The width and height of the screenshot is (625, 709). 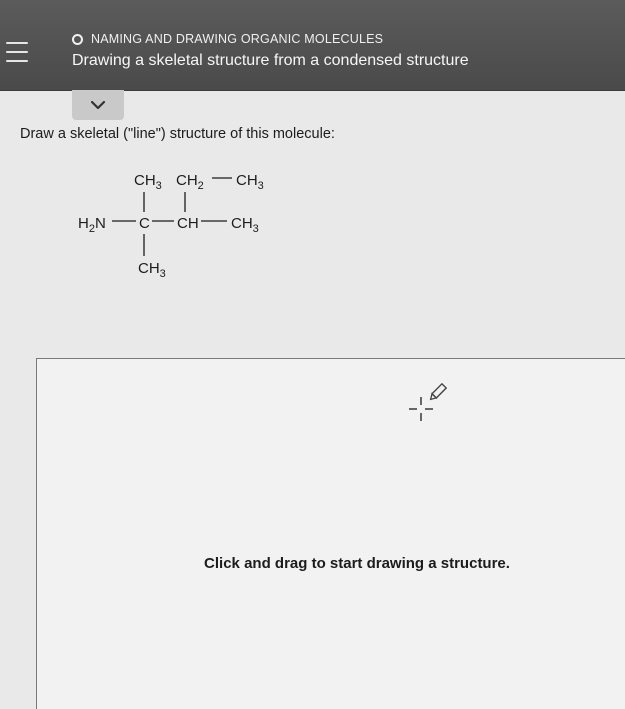 I want to click on atom-ch3-top-right: CH3, so click(x=250, y=182).